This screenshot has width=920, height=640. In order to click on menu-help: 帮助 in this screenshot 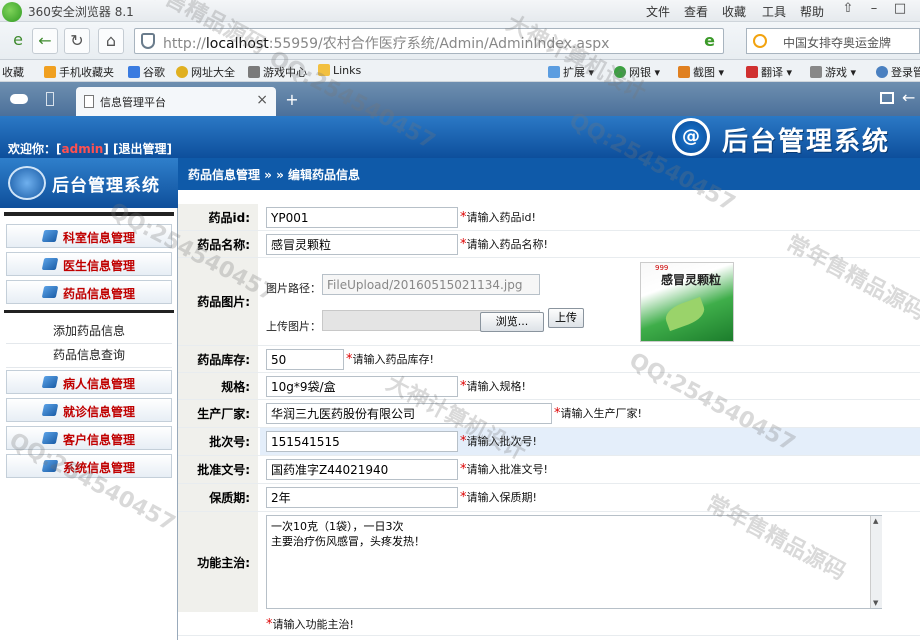, I will do `click(812, 11)`.